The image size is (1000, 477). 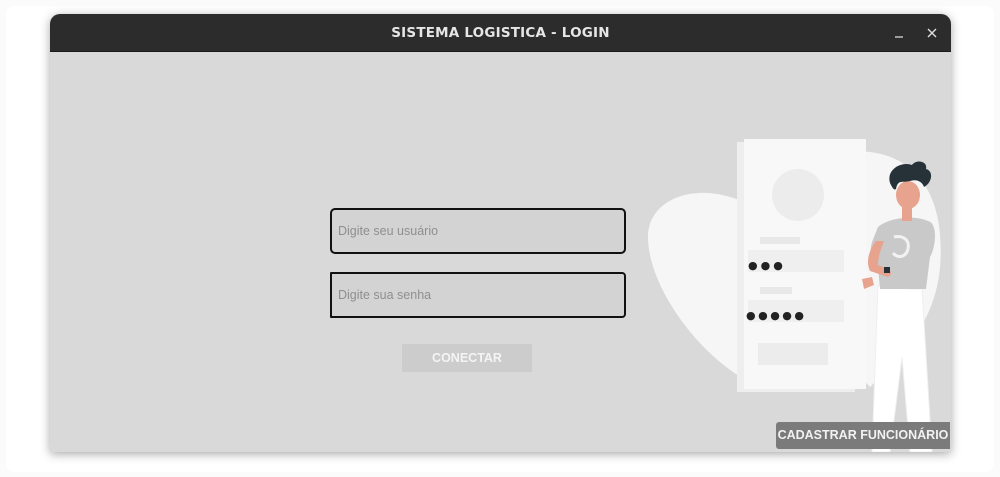 I want to click on character-shirt, so click(x=902, y=253).